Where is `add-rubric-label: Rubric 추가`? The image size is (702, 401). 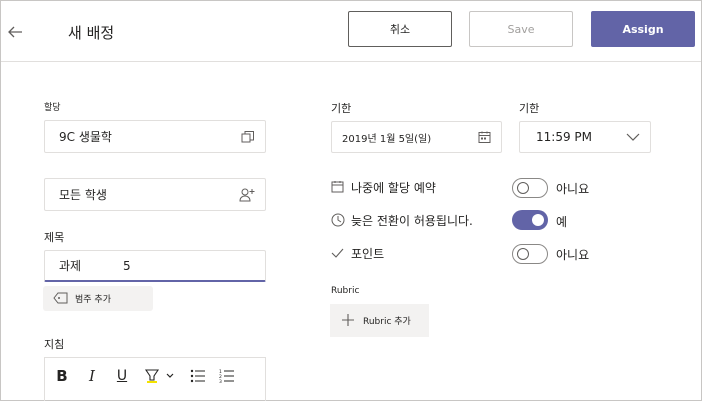
add-rubric-label: Rubric 추가 is located at coordinates (387, 322).